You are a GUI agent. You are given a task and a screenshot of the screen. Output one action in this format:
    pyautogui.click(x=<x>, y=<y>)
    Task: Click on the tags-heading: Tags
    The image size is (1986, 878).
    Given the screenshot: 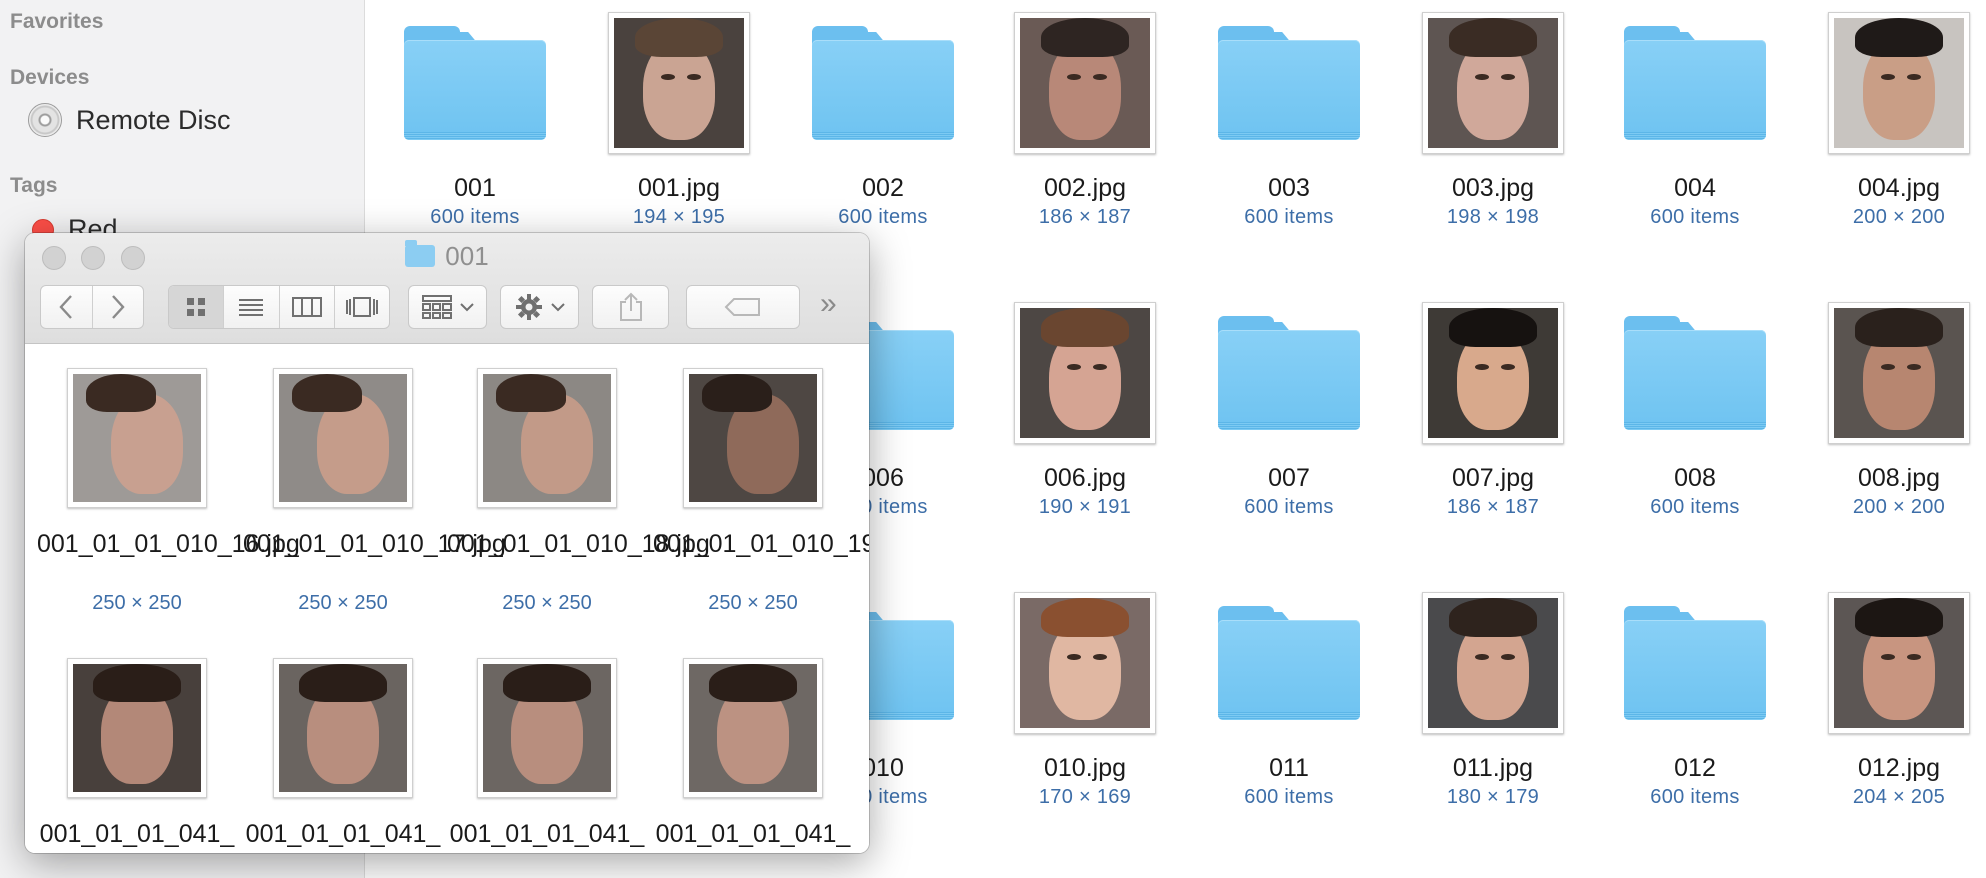 What is the action you would take?
    pyautogui.click(x=34, y=185)
    